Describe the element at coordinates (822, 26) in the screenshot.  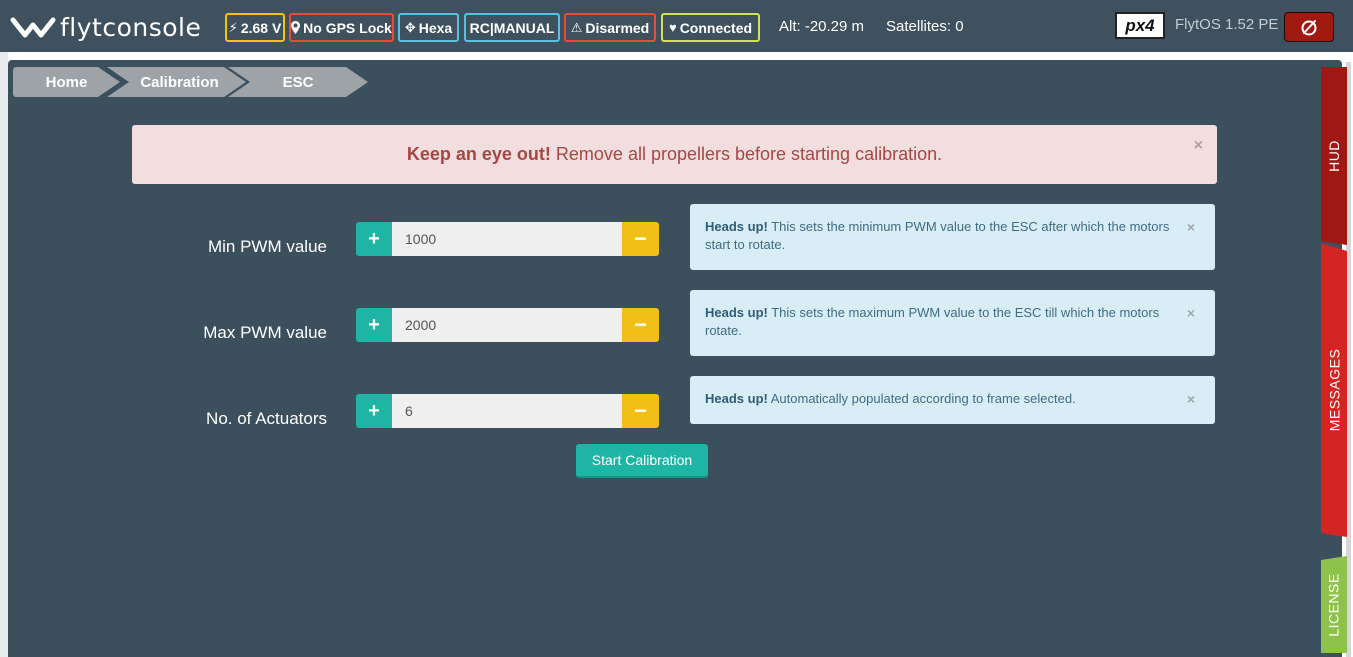
I see `altitude-readout: Alt: -20.29 m` at that location.